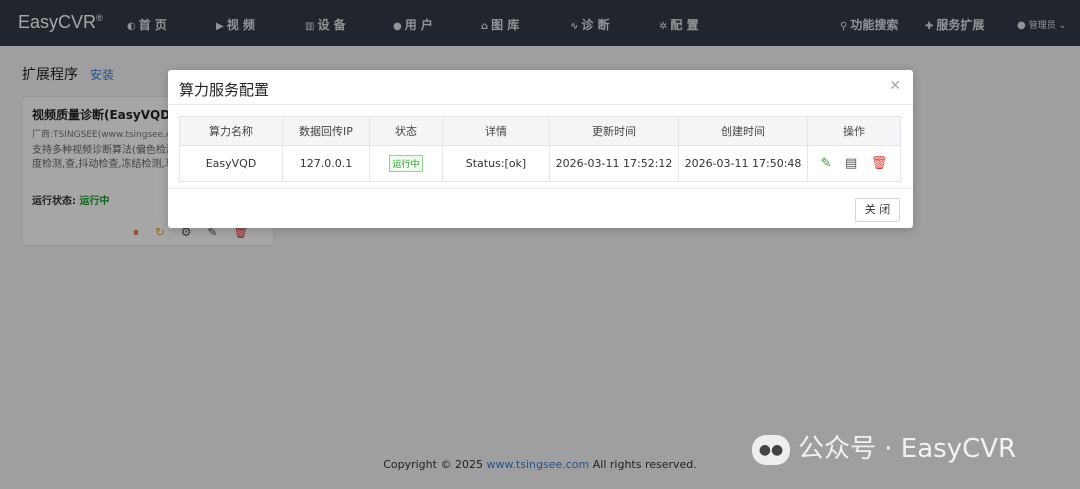  What do you see at coordinates (851, 163) in the screenshot?
I see `log-icon: ▤` at bounding box center [851, 163].